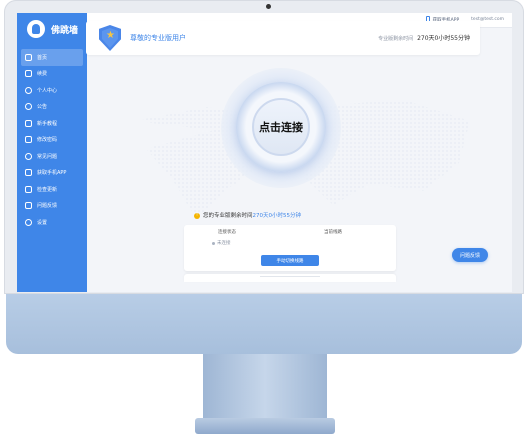 The image size is (528, 436). I want to click on sidebar-item-label: 获取手机APP, so click(52, 173).